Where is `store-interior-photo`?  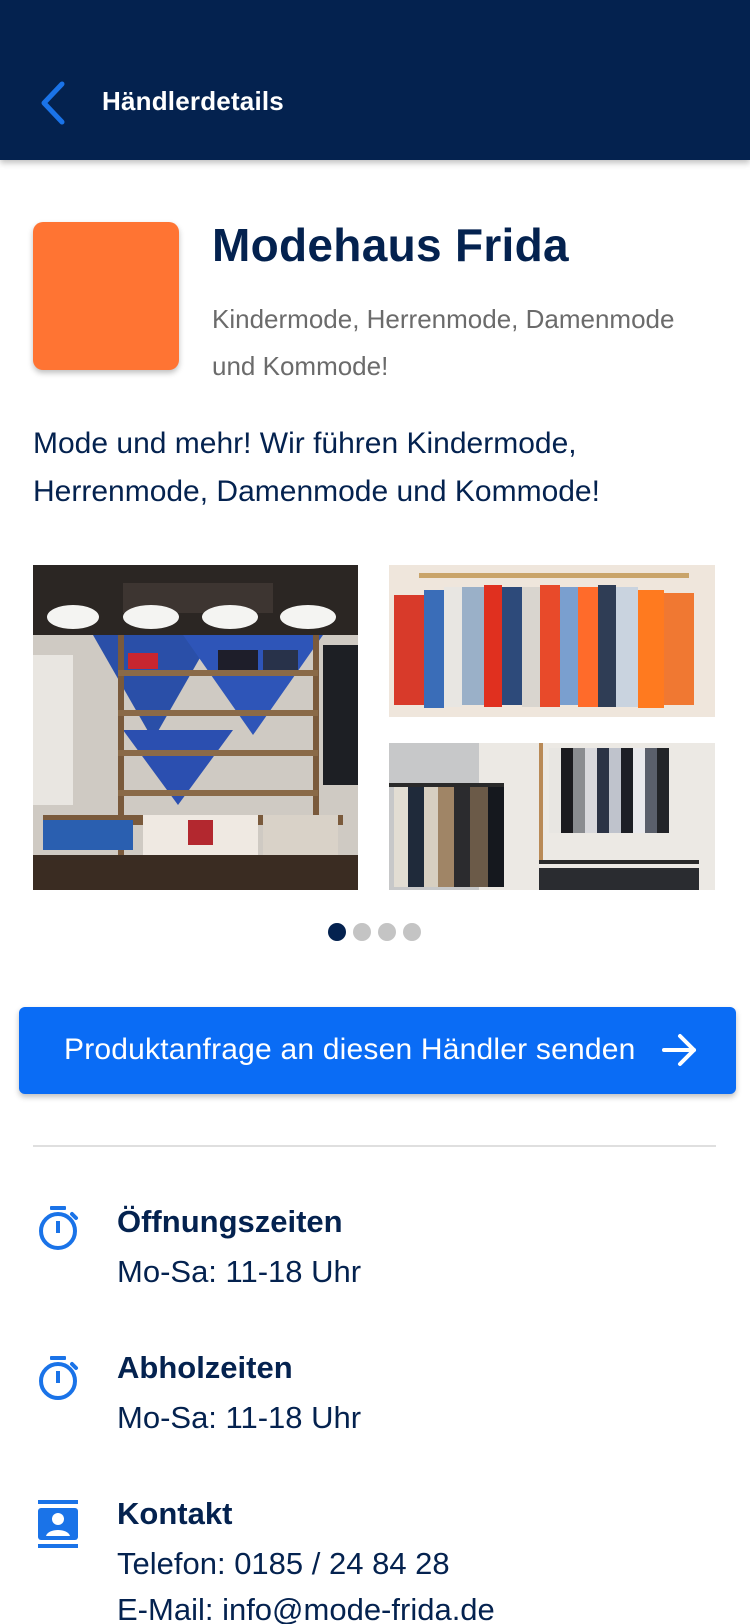 store-interior-photo is located at coordinates (195, 727).